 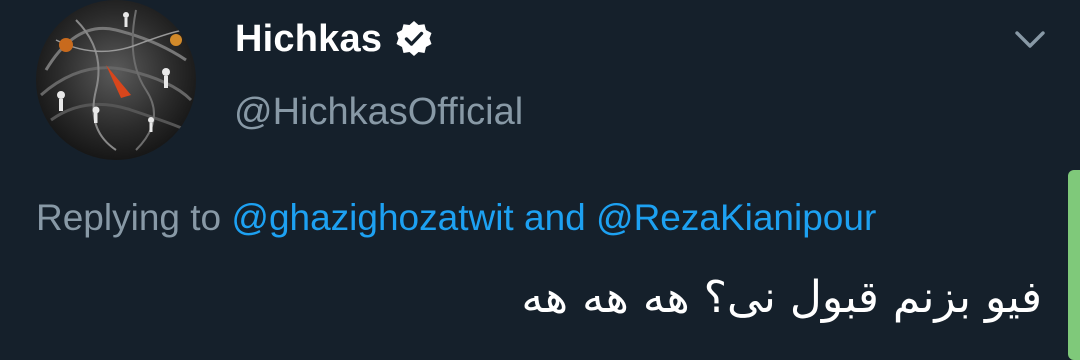 I want to click on author-name-row: Hichkas, so click(x=334, y=39).